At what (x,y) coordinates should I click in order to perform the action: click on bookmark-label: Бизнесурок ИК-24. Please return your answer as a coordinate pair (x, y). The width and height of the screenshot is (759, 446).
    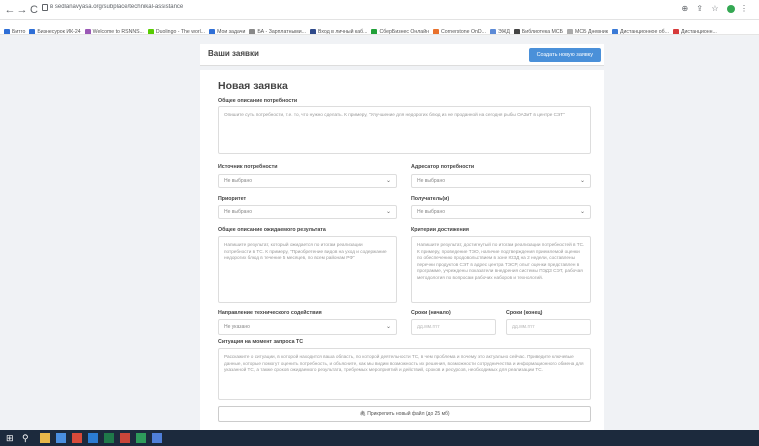
    Looking at the image, I should click on (59, 32).